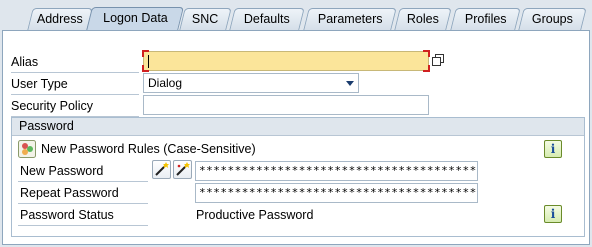  What do you see at coordinates (69, 193) in the screenshot?
I see `repeat-password-label: Repeat Password` at bounding box center [69, 193].